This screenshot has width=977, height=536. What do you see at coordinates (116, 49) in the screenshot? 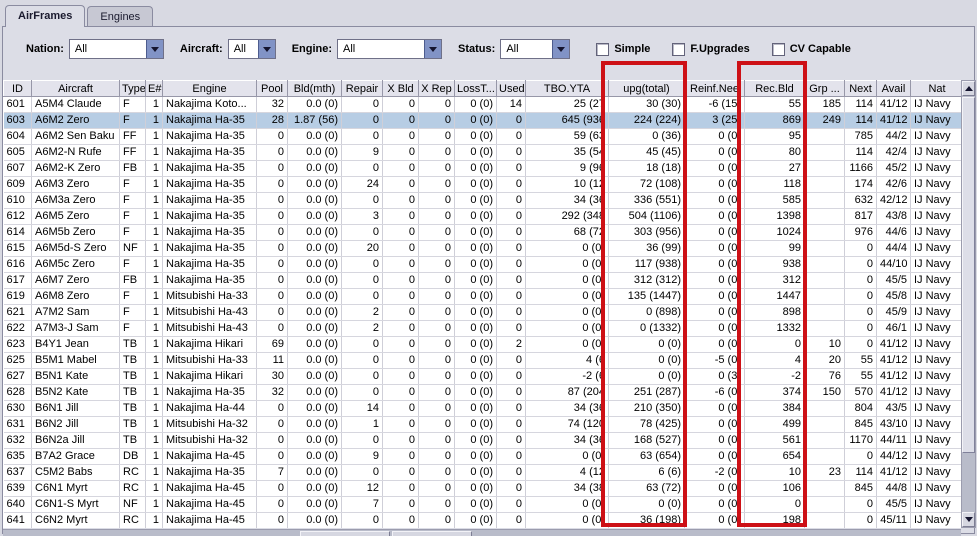
I see `nation-combo: All` at bounding box center [116, 49].